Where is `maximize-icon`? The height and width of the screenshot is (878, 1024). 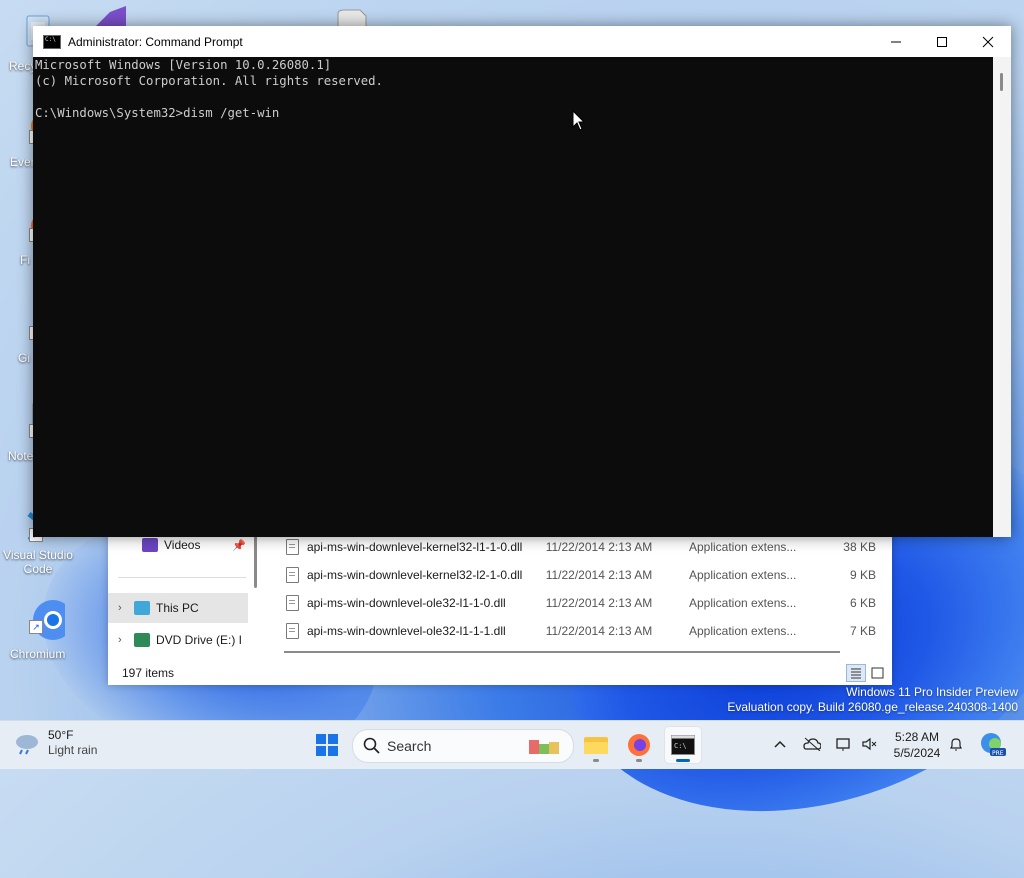
maximize-icon is located at coordinates (942, 41).